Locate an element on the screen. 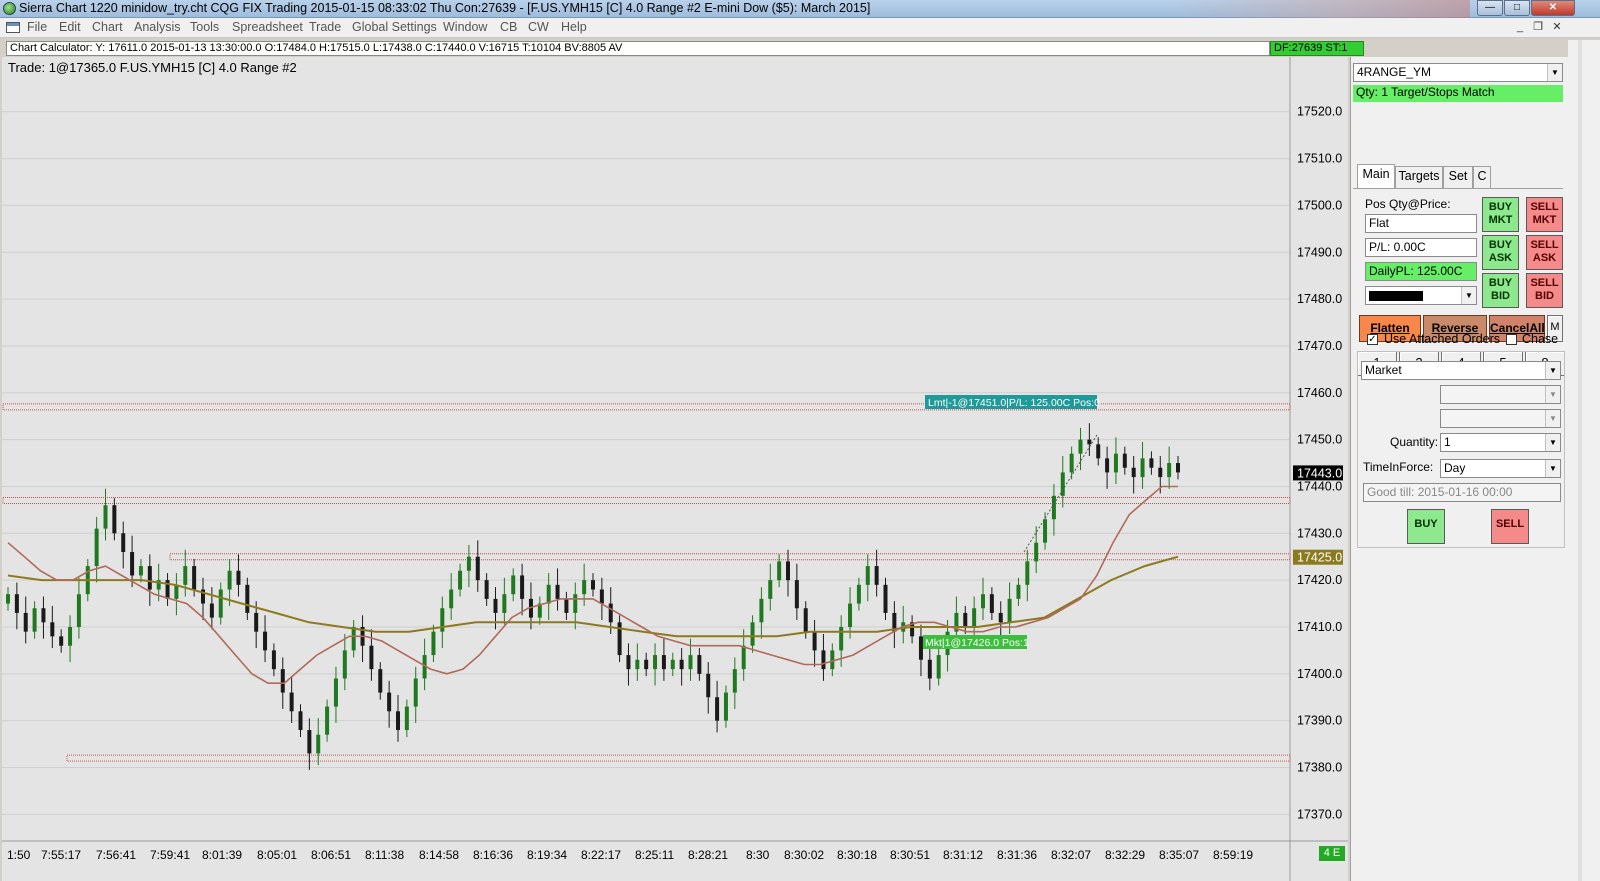 This screenshot has width=1600, height=881. menu-help: Help is located at coordinates (574, 27).